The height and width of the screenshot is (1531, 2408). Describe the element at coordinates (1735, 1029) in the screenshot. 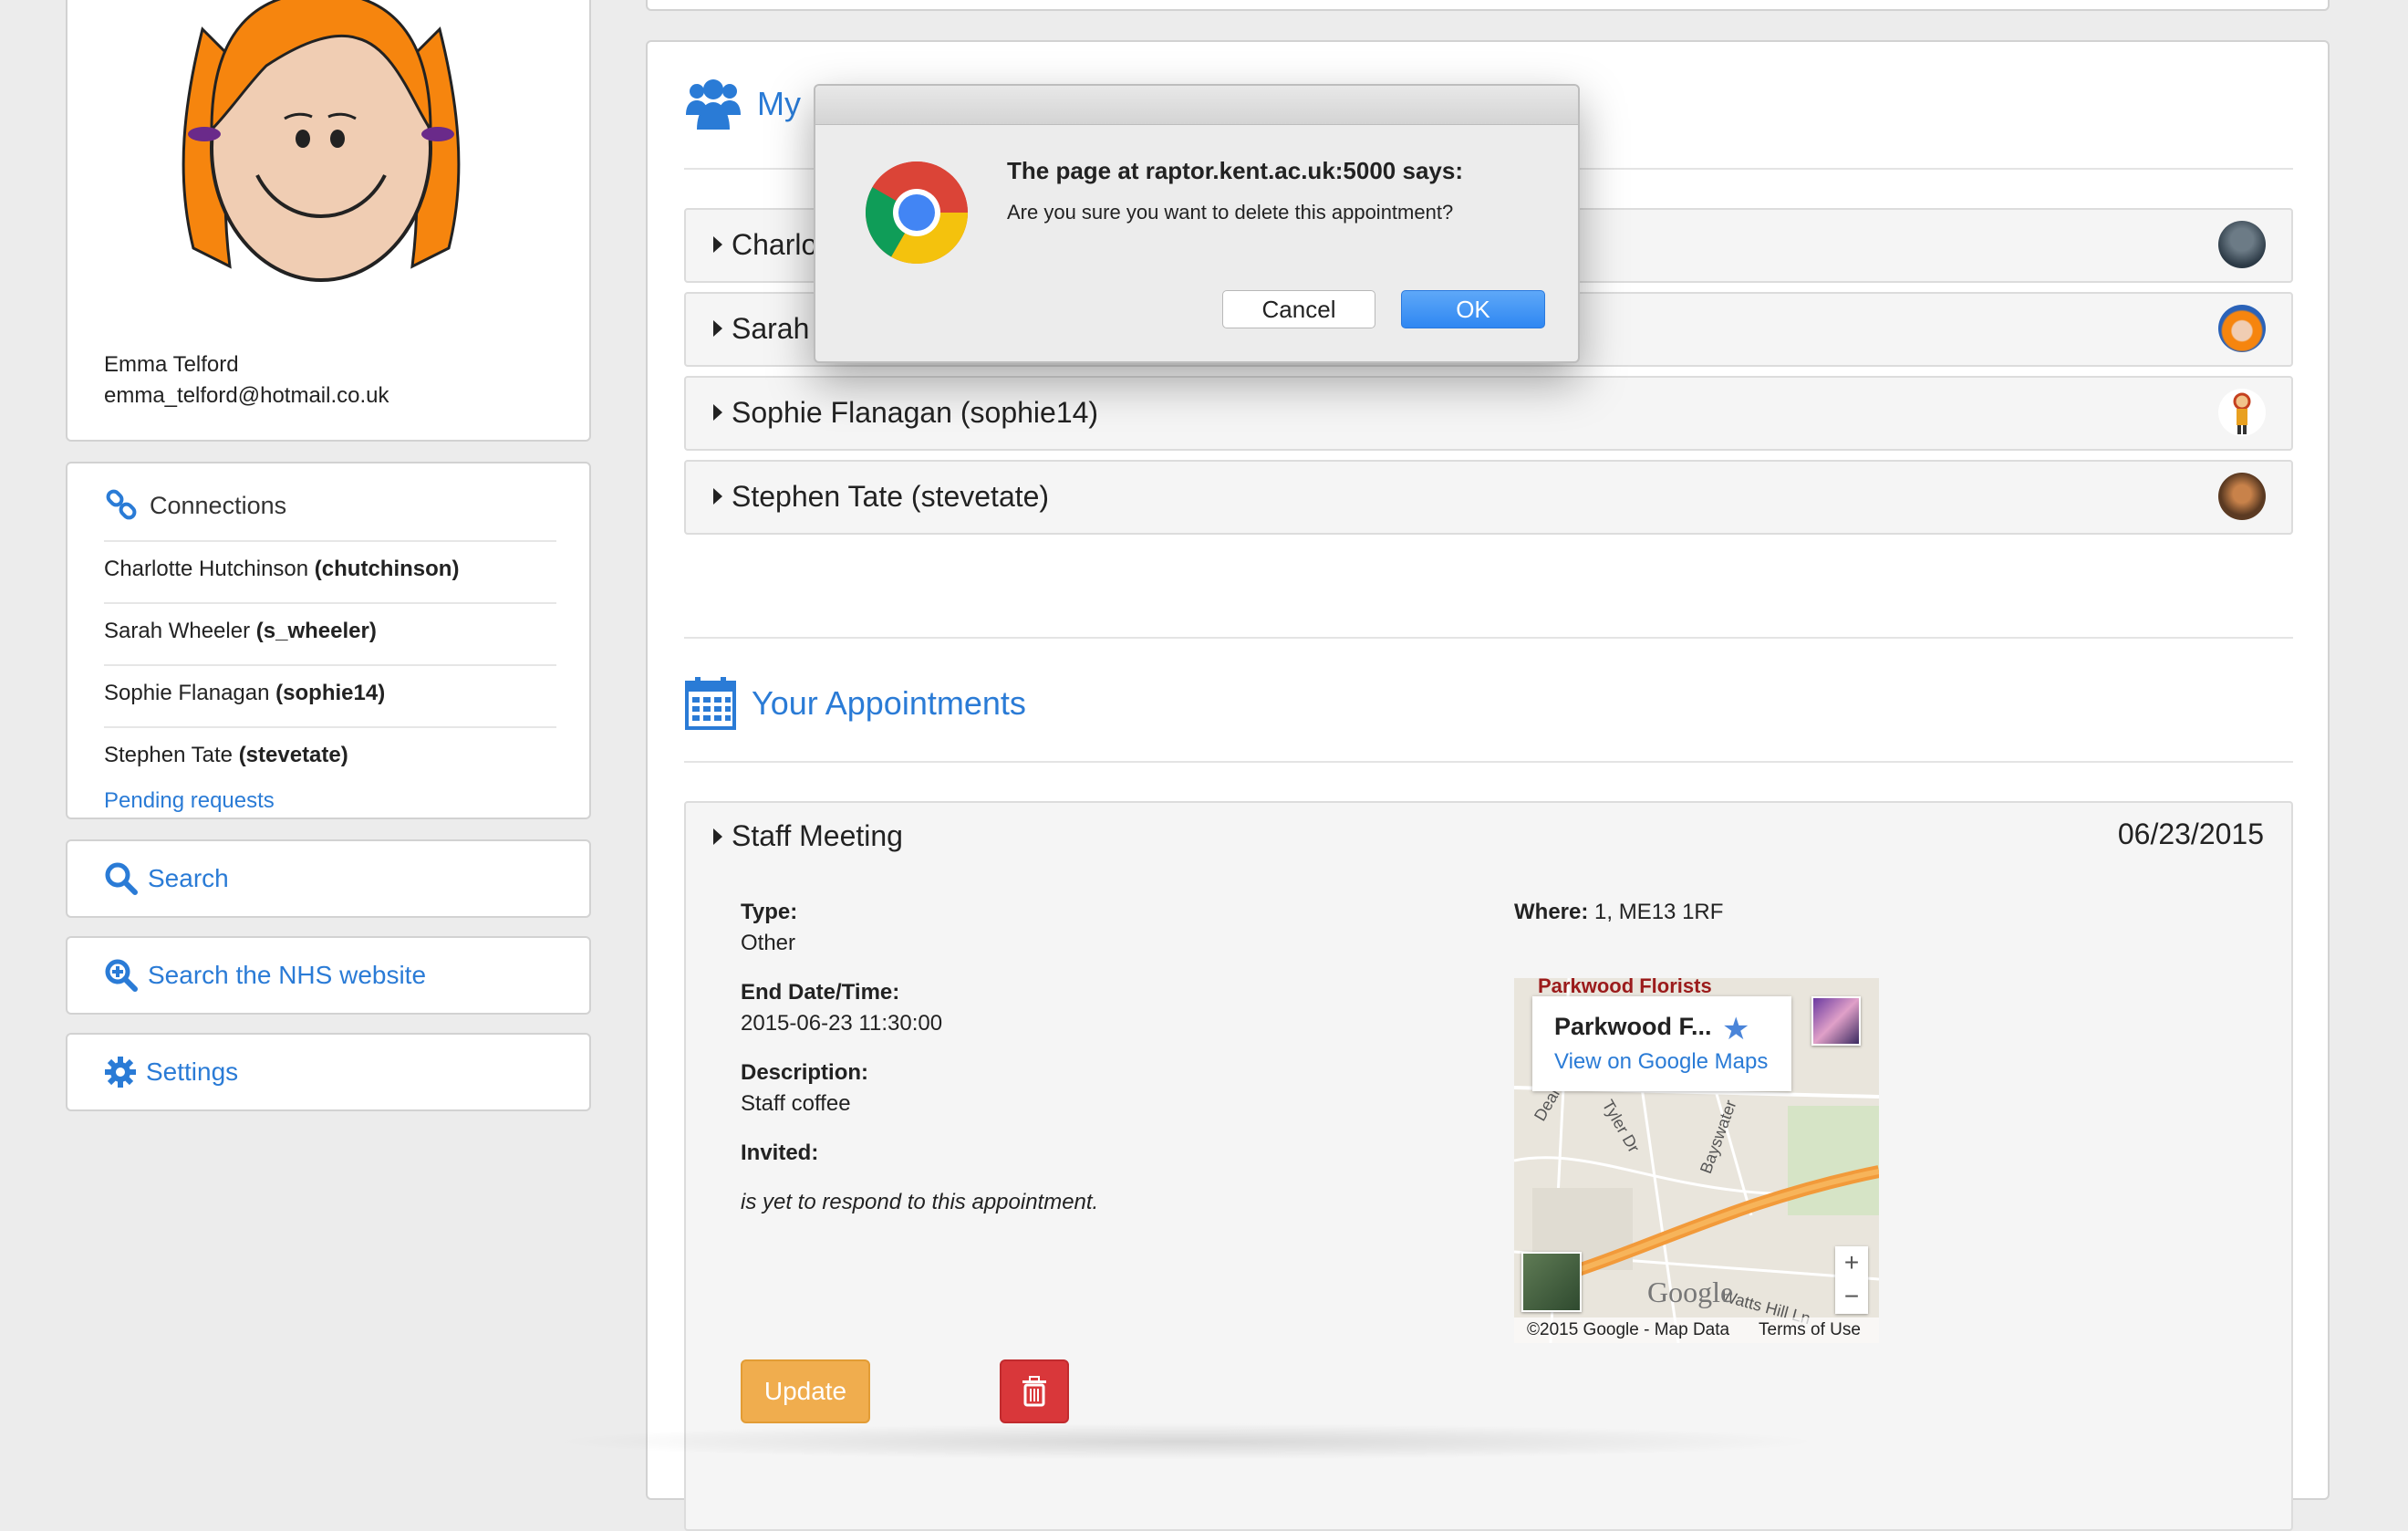

I see `star-icon: ★` at that location.